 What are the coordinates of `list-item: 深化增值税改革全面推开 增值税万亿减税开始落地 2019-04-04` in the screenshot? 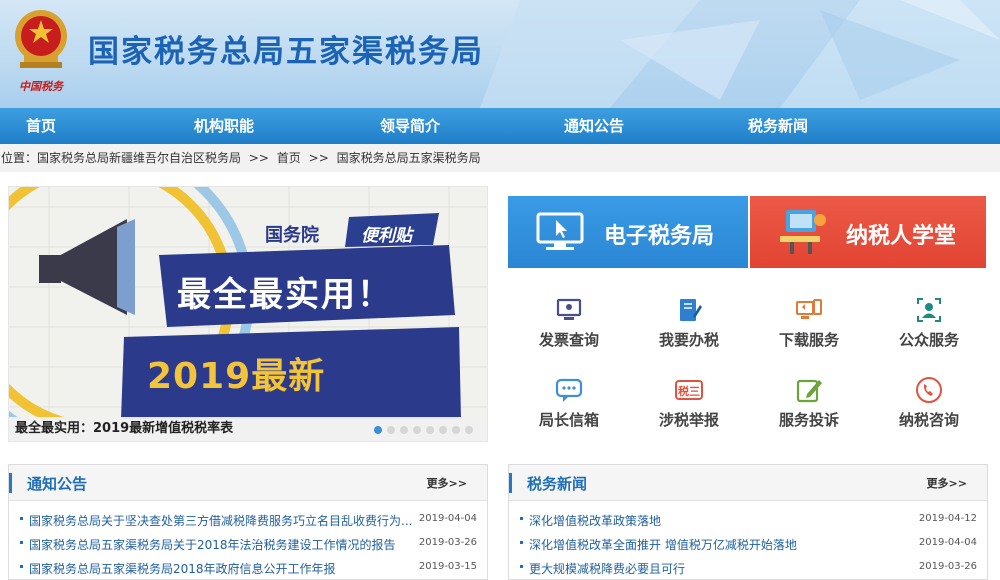 It's located at (748, 543).